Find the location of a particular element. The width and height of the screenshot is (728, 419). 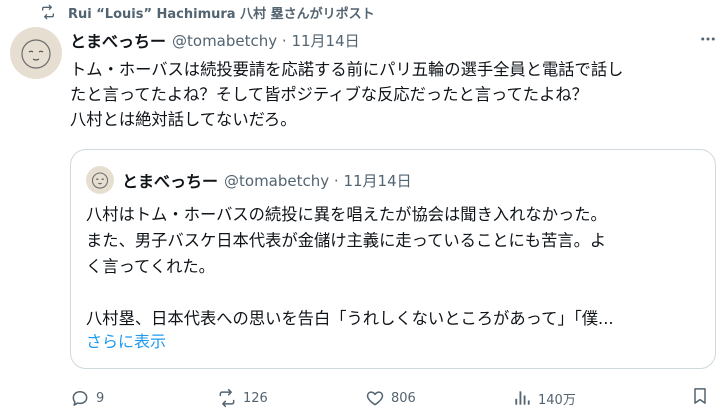

bookmark-button is located at coordinates (700, 398).